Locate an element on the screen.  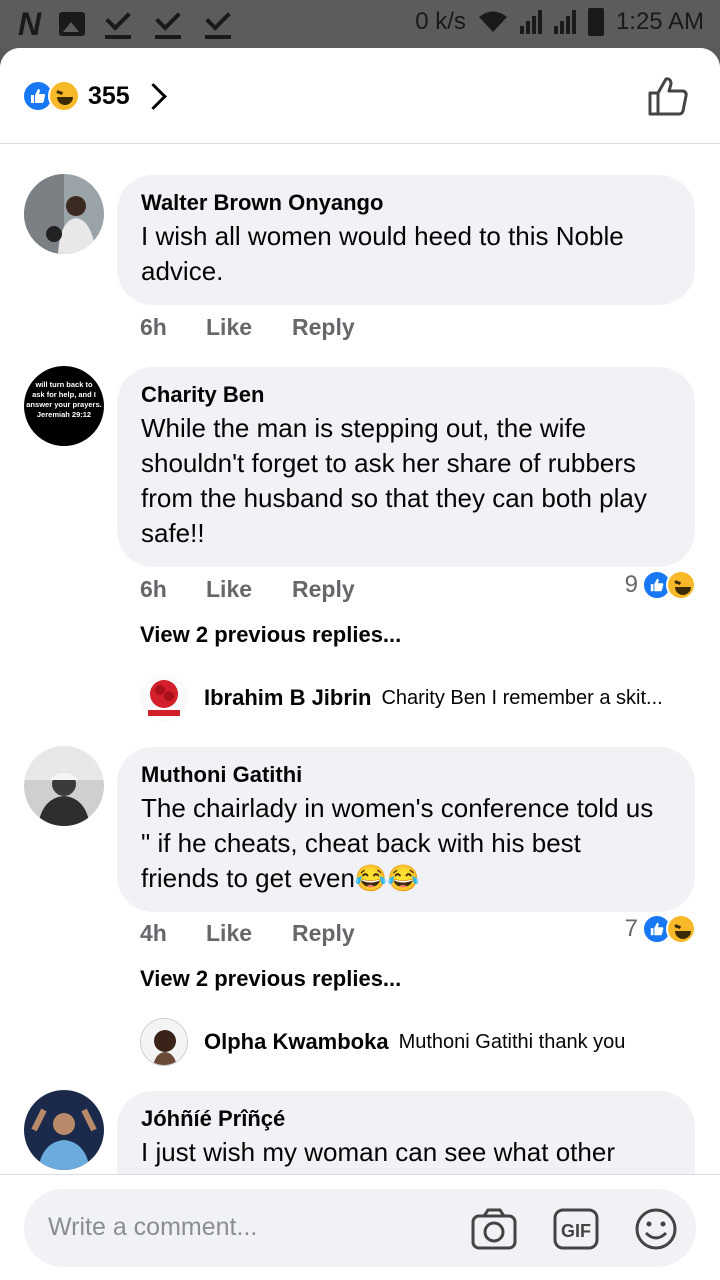
comment-meta: 4h Like Reply is located at coordinates (247, 933).